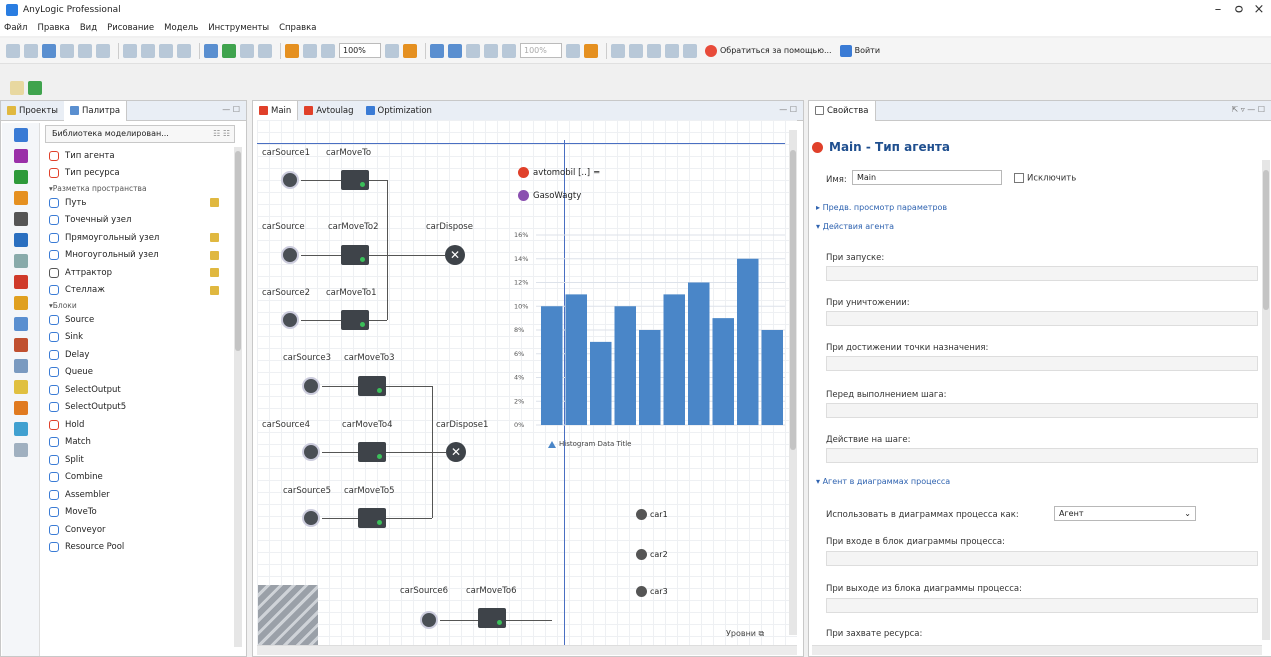 The image size is (1271, 657). I want to click on palette-item: SelectOutput, so click(139, 390).